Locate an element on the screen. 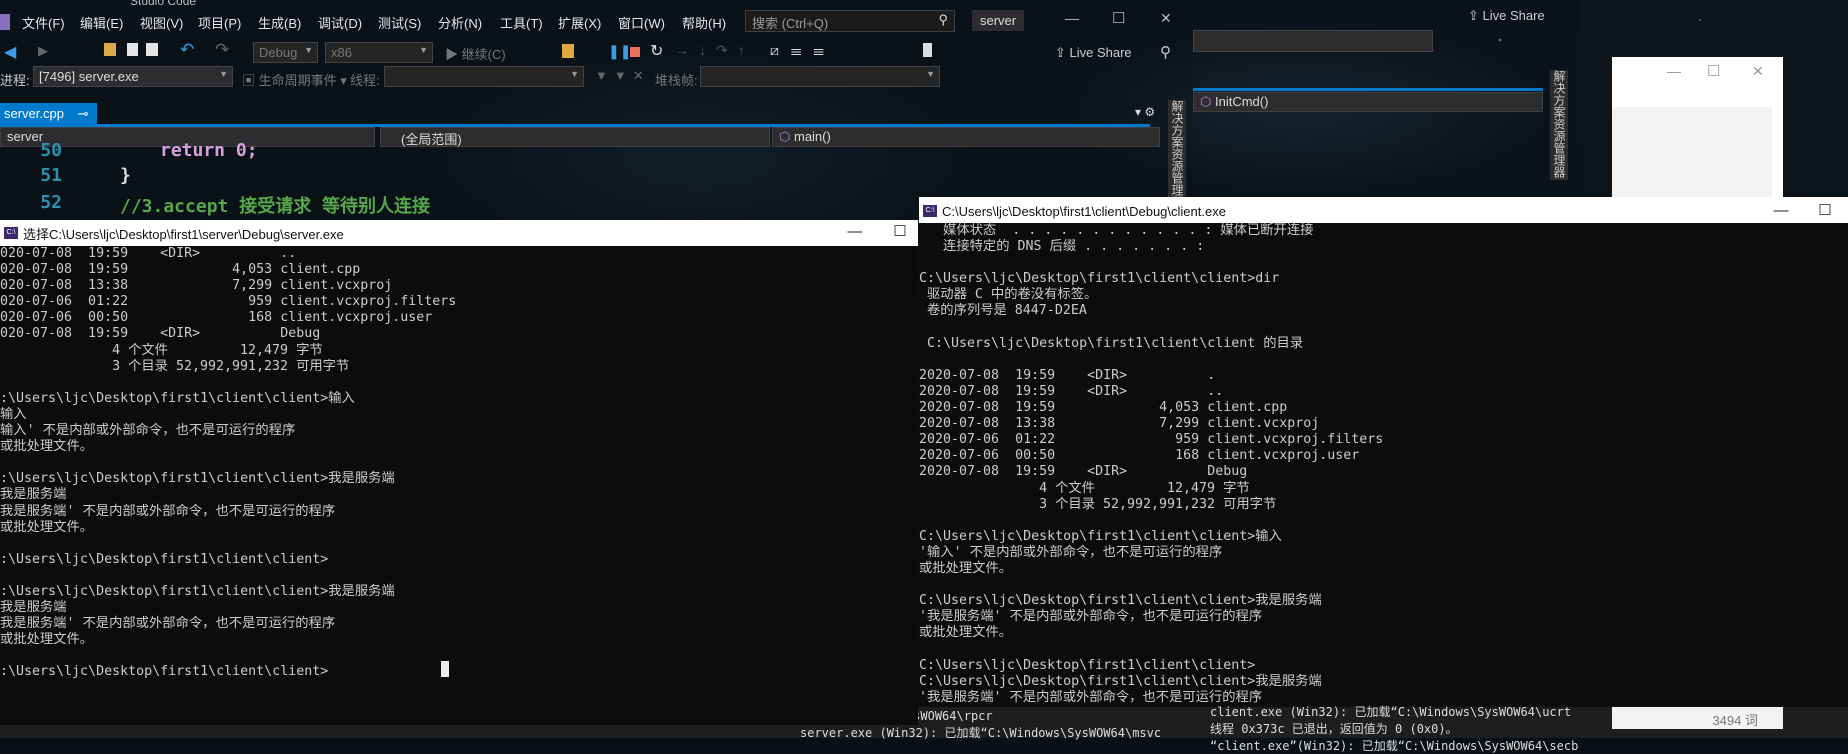 The height and width of the screenshot is (754, 1848). bg-close-button: ✕ is located at coordinates (1758, 71).